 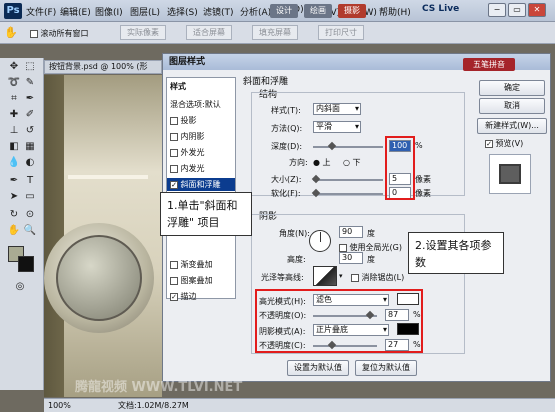 I want to click on scroll-all-checkbox, so click(x=34, y=33).